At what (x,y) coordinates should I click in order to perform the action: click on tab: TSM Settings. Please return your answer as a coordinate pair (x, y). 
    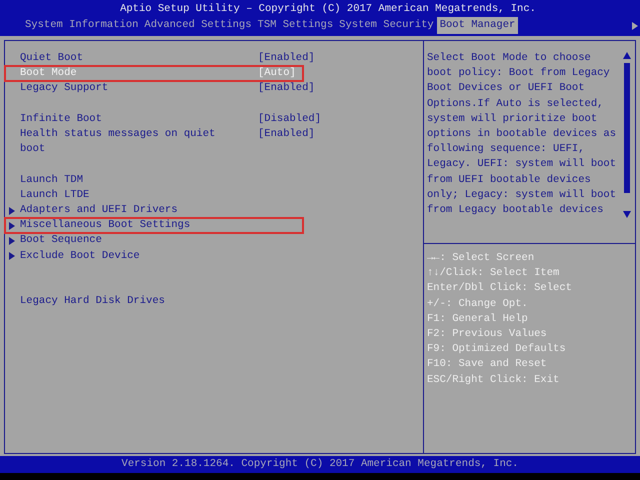
    Looking at the image, I should click on (295, 25).